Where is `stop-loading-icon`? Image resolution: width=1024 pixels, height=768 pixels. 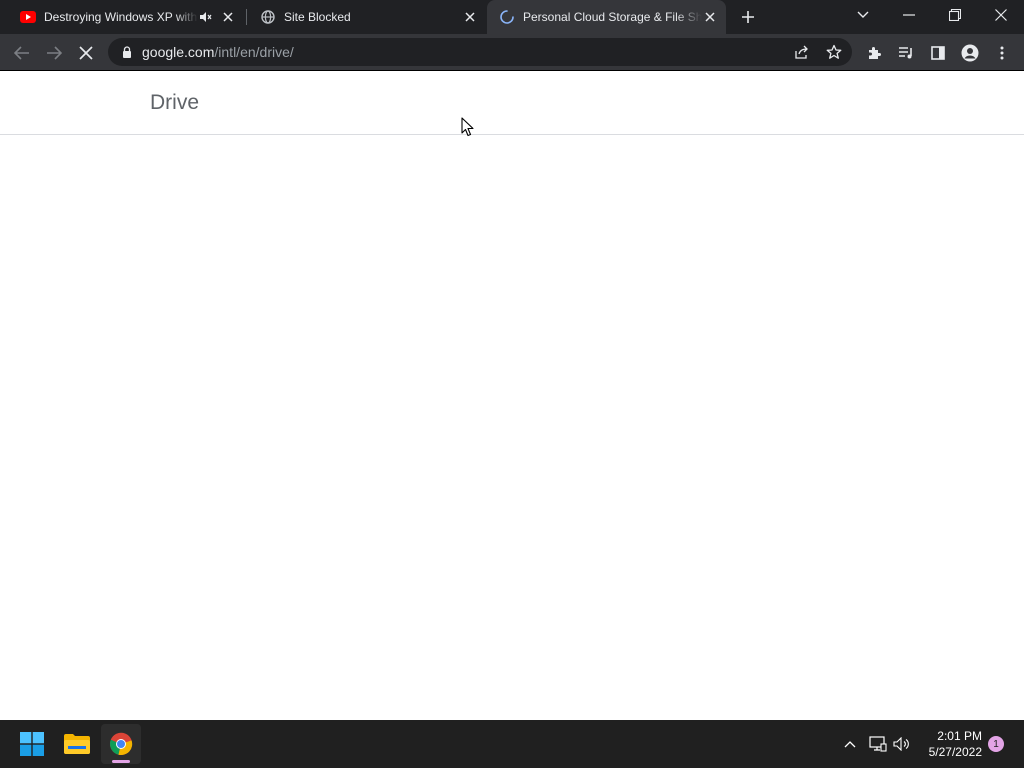
stop-loading-icon is located at coordinates (86, 53).